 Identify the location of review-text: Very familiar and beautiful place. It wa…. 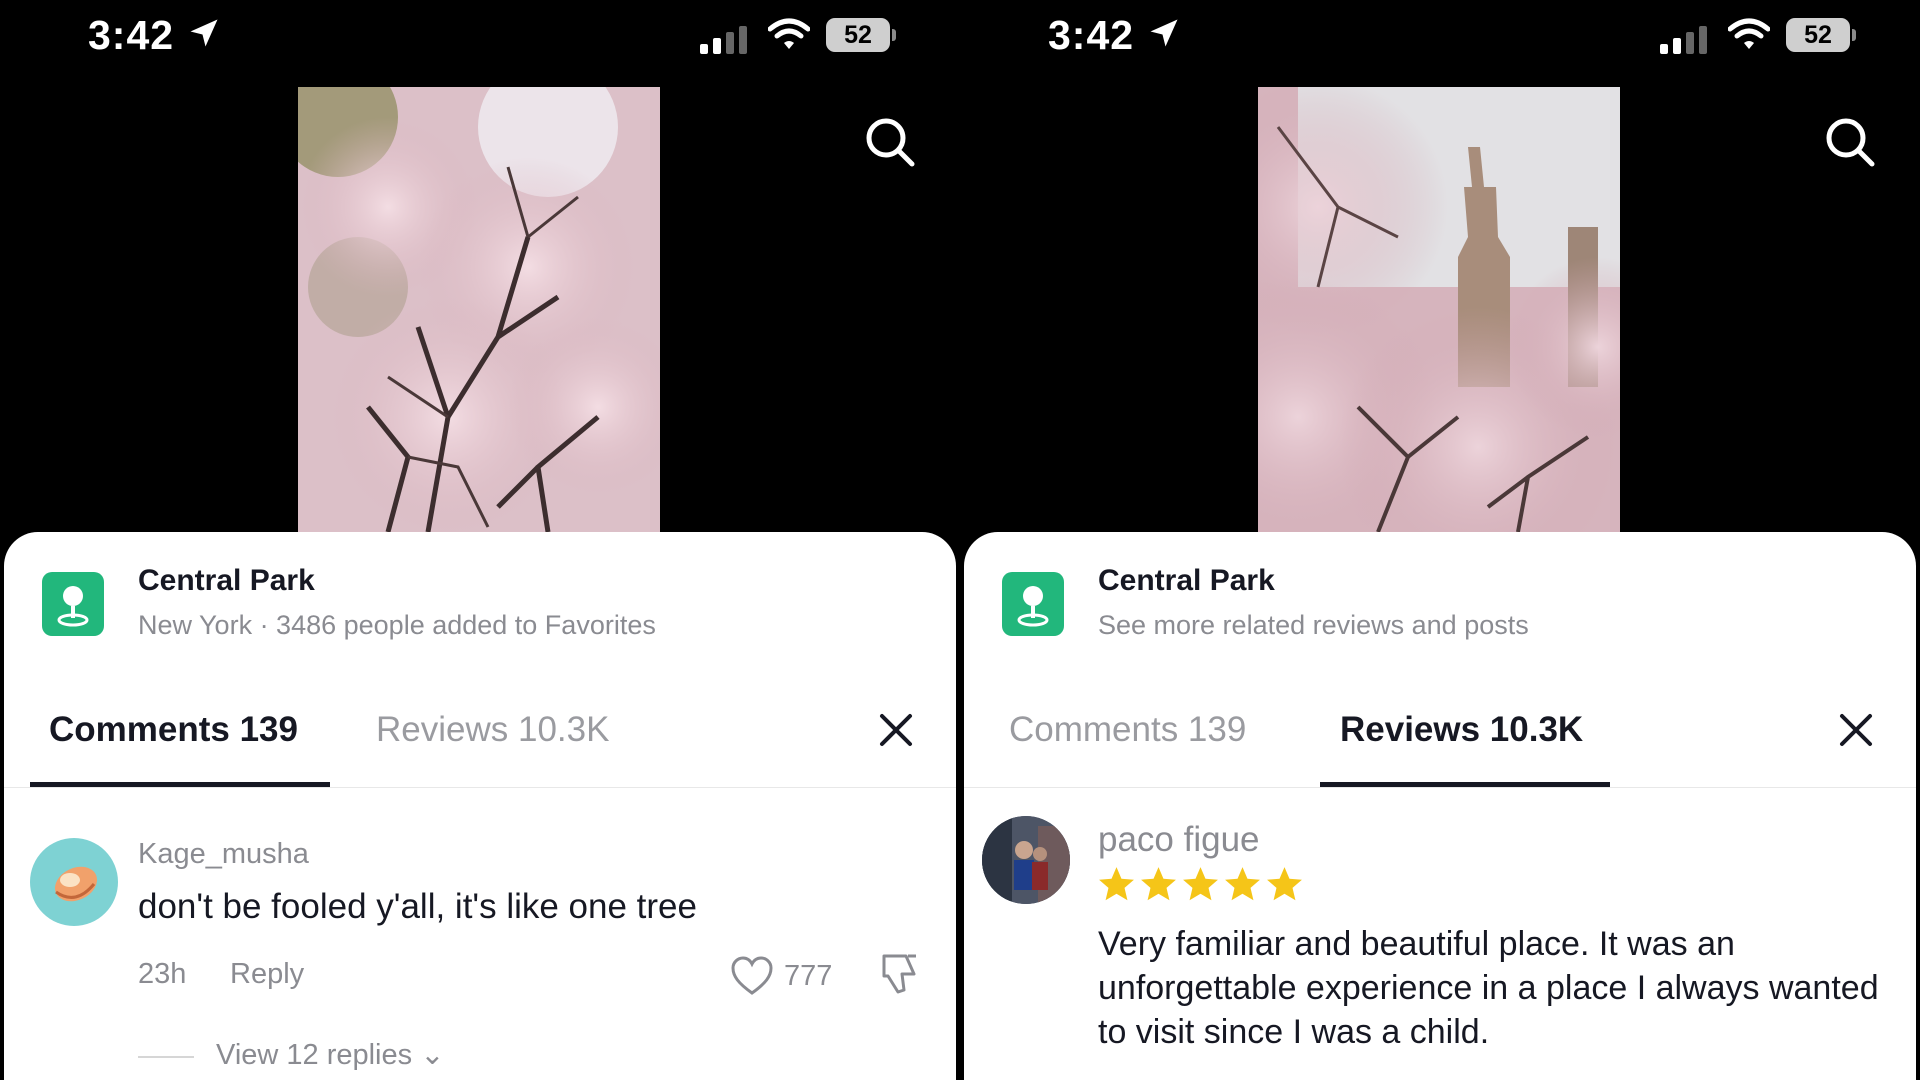
(1488, 988).